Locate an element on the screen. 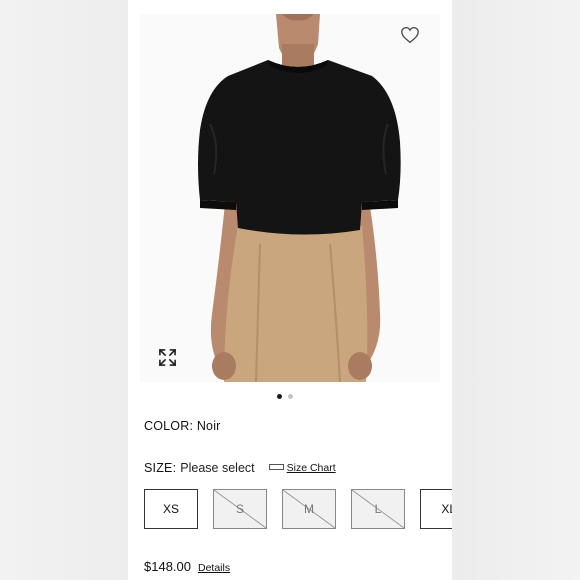 The height and width of the screenshot is (580, 580). price-row: $148.00 Details is located at coordinates (187, 566).